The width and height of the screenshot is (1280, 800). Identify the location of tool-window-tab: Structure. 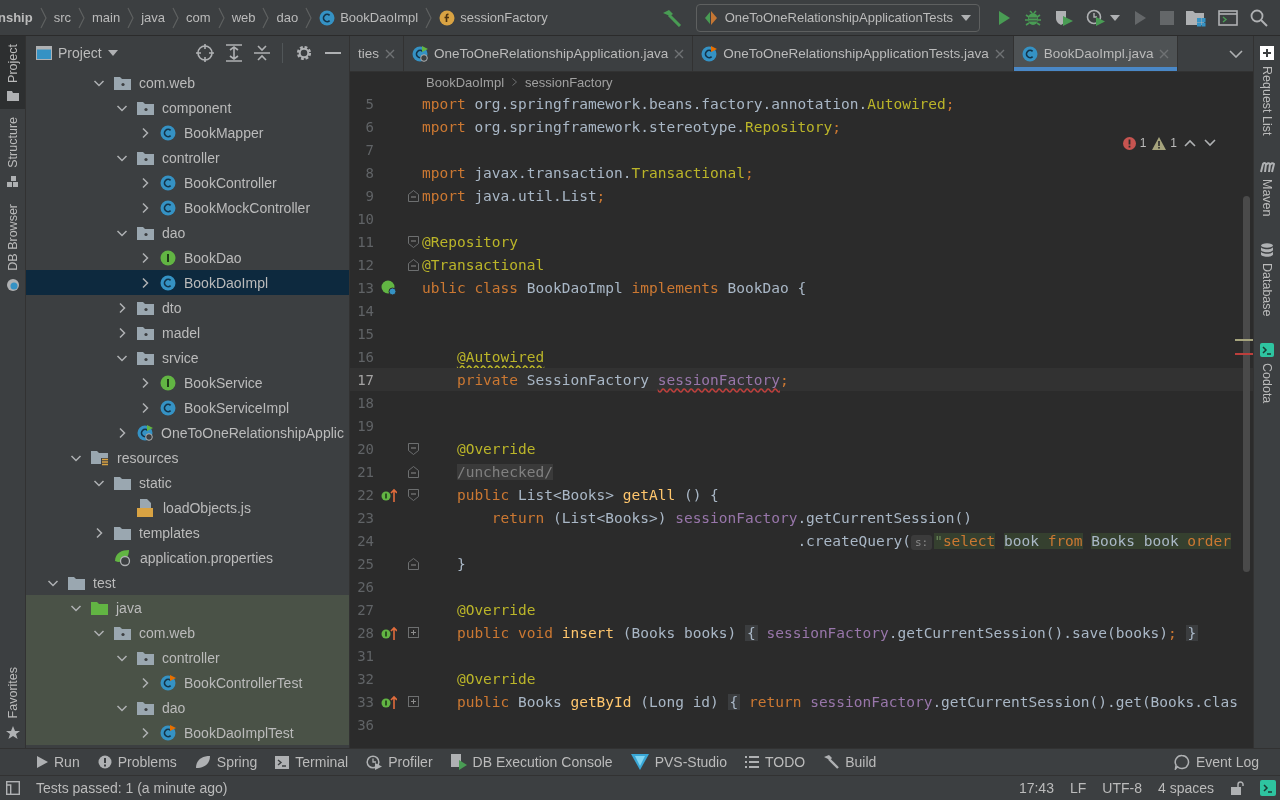
(12, 152).